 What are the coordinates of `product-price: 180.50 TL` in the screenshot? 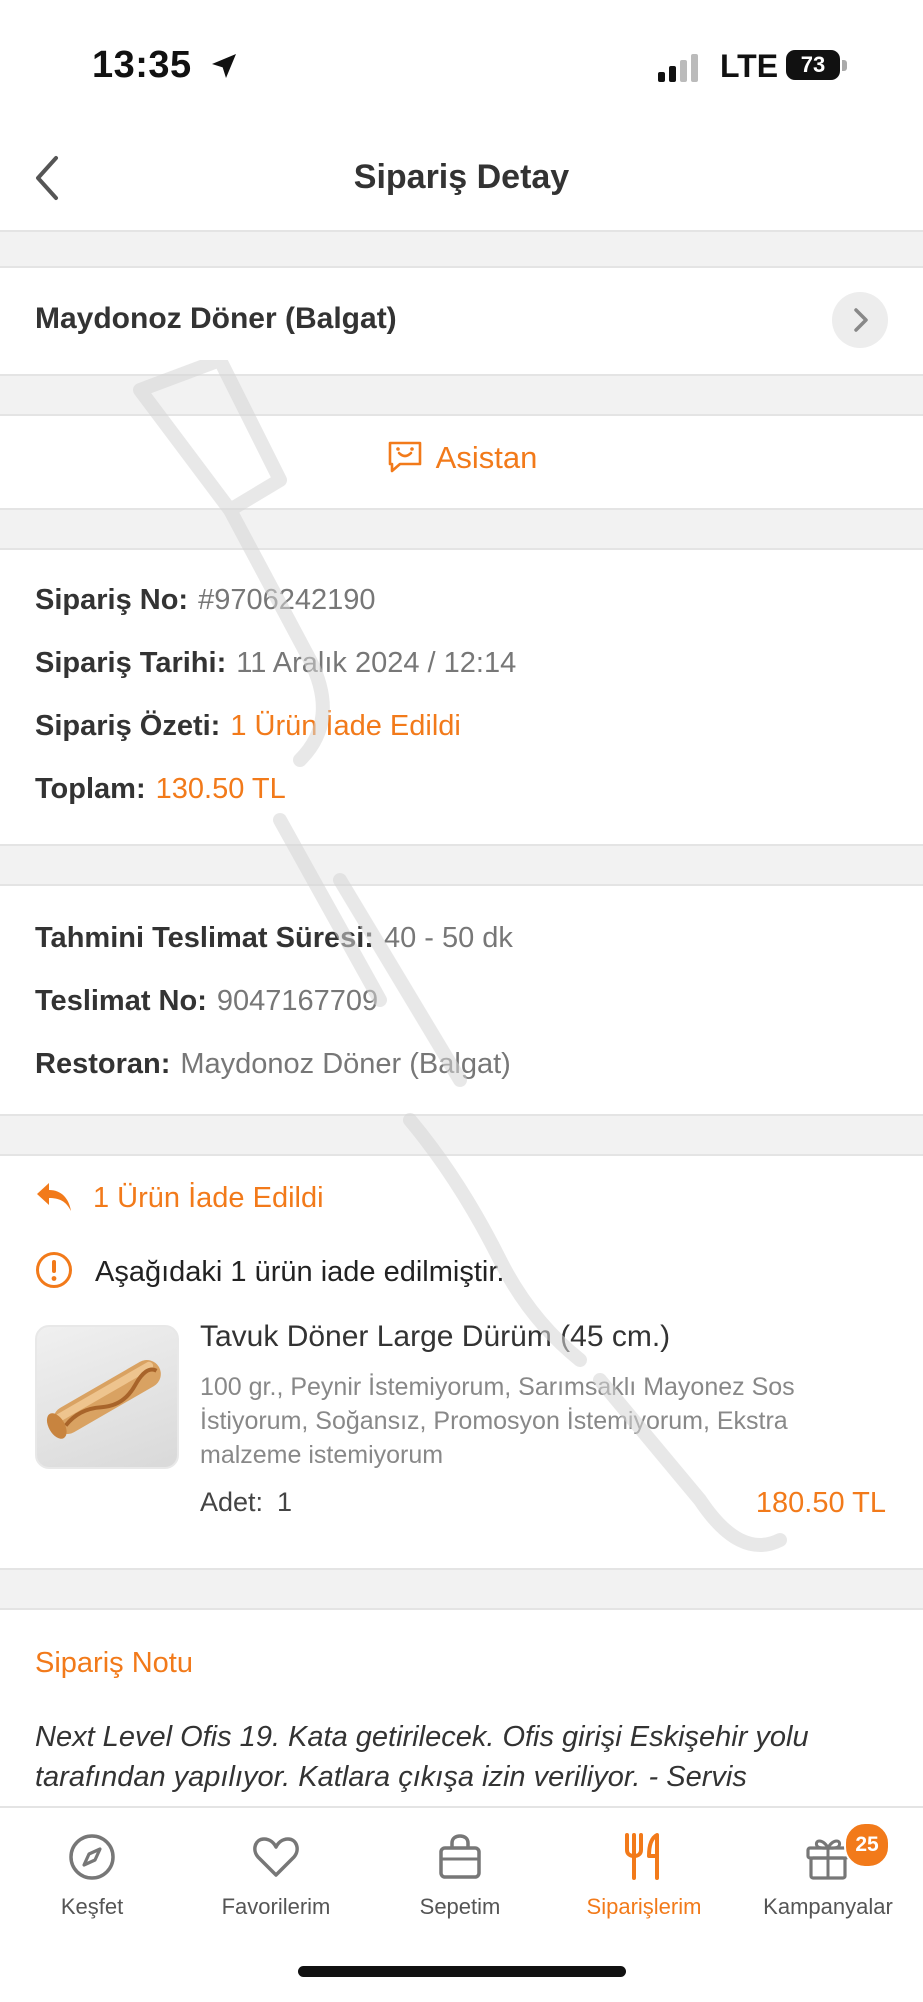 It's located at (820, 1503).